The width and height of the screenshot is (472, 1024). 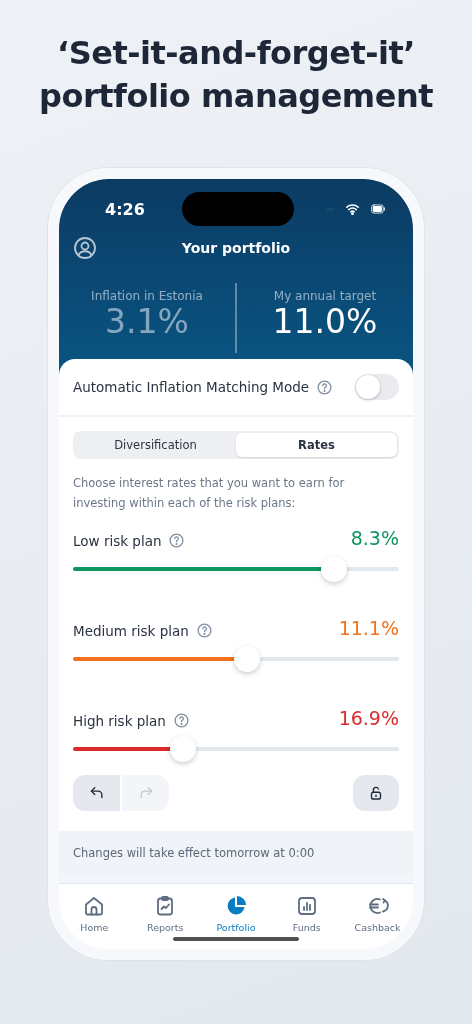 What do you see at coordinates (117, 540) in the screenshot?
I see `plan-label: Low risk plan` at bounding box center [117, 540].